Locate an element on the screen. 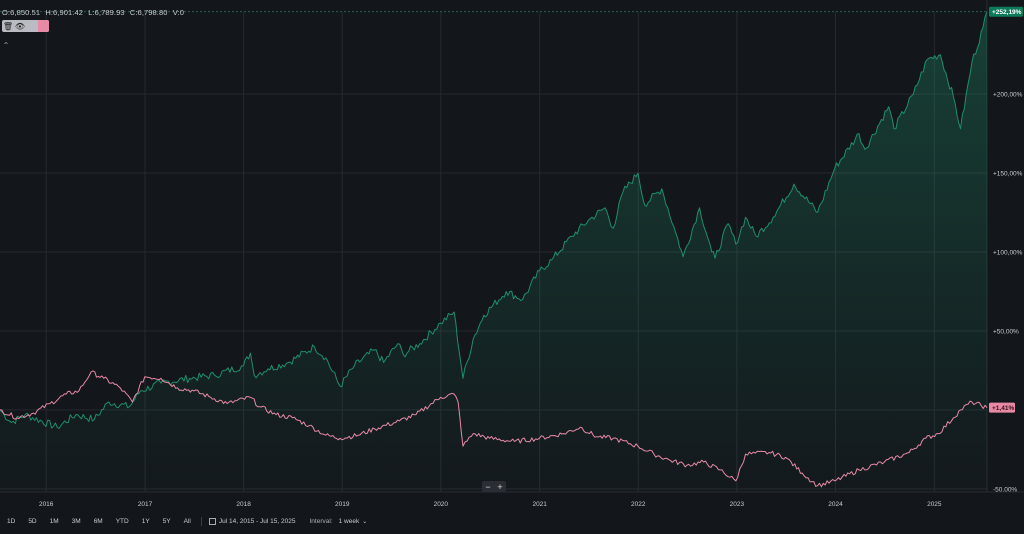  badge-text: +252,19% is located at coordinates (1007, 12).